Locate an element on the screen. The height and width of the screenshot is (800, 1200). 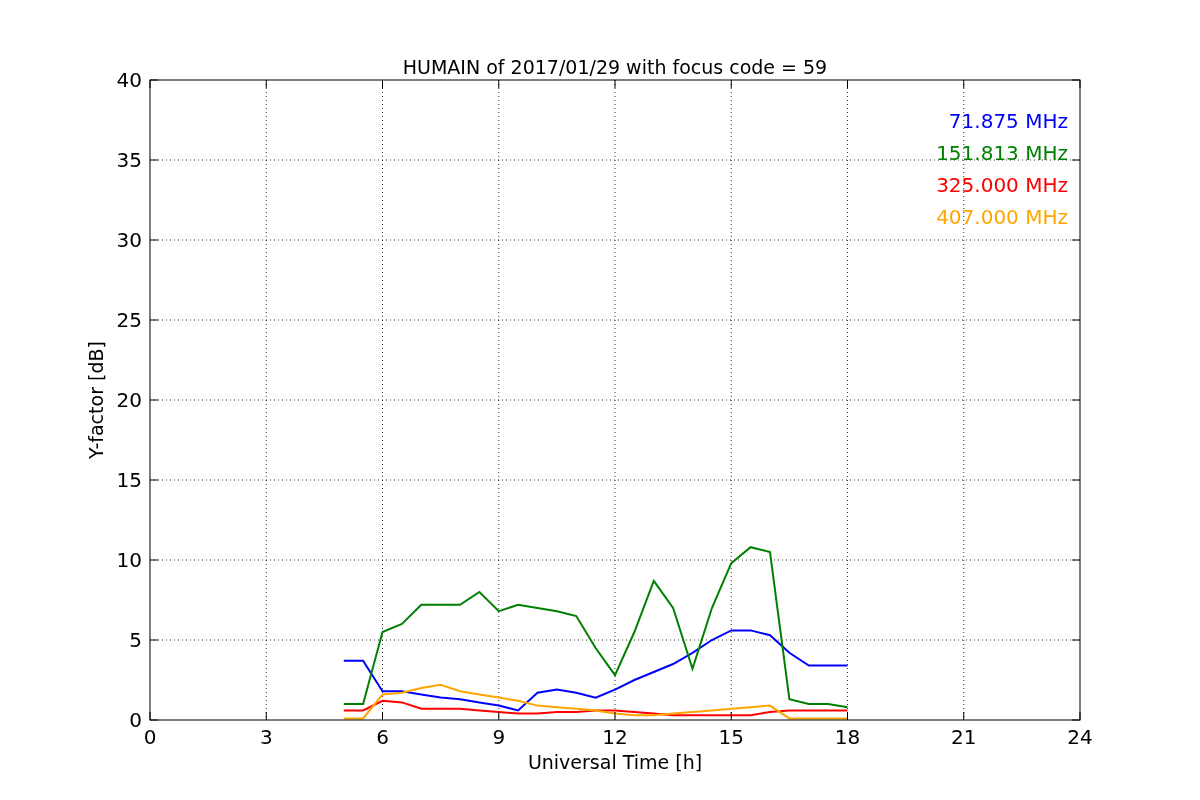
y-axis-label: Y-factor [dB] is located at coordinates (96, 400).